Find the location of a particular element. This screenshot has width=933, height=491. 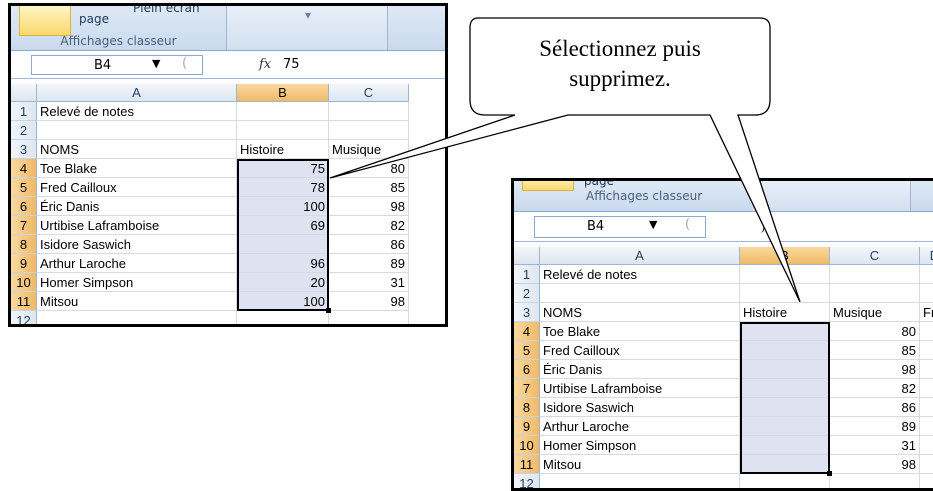

row-header: 10 is located at coordinates (527, 445).